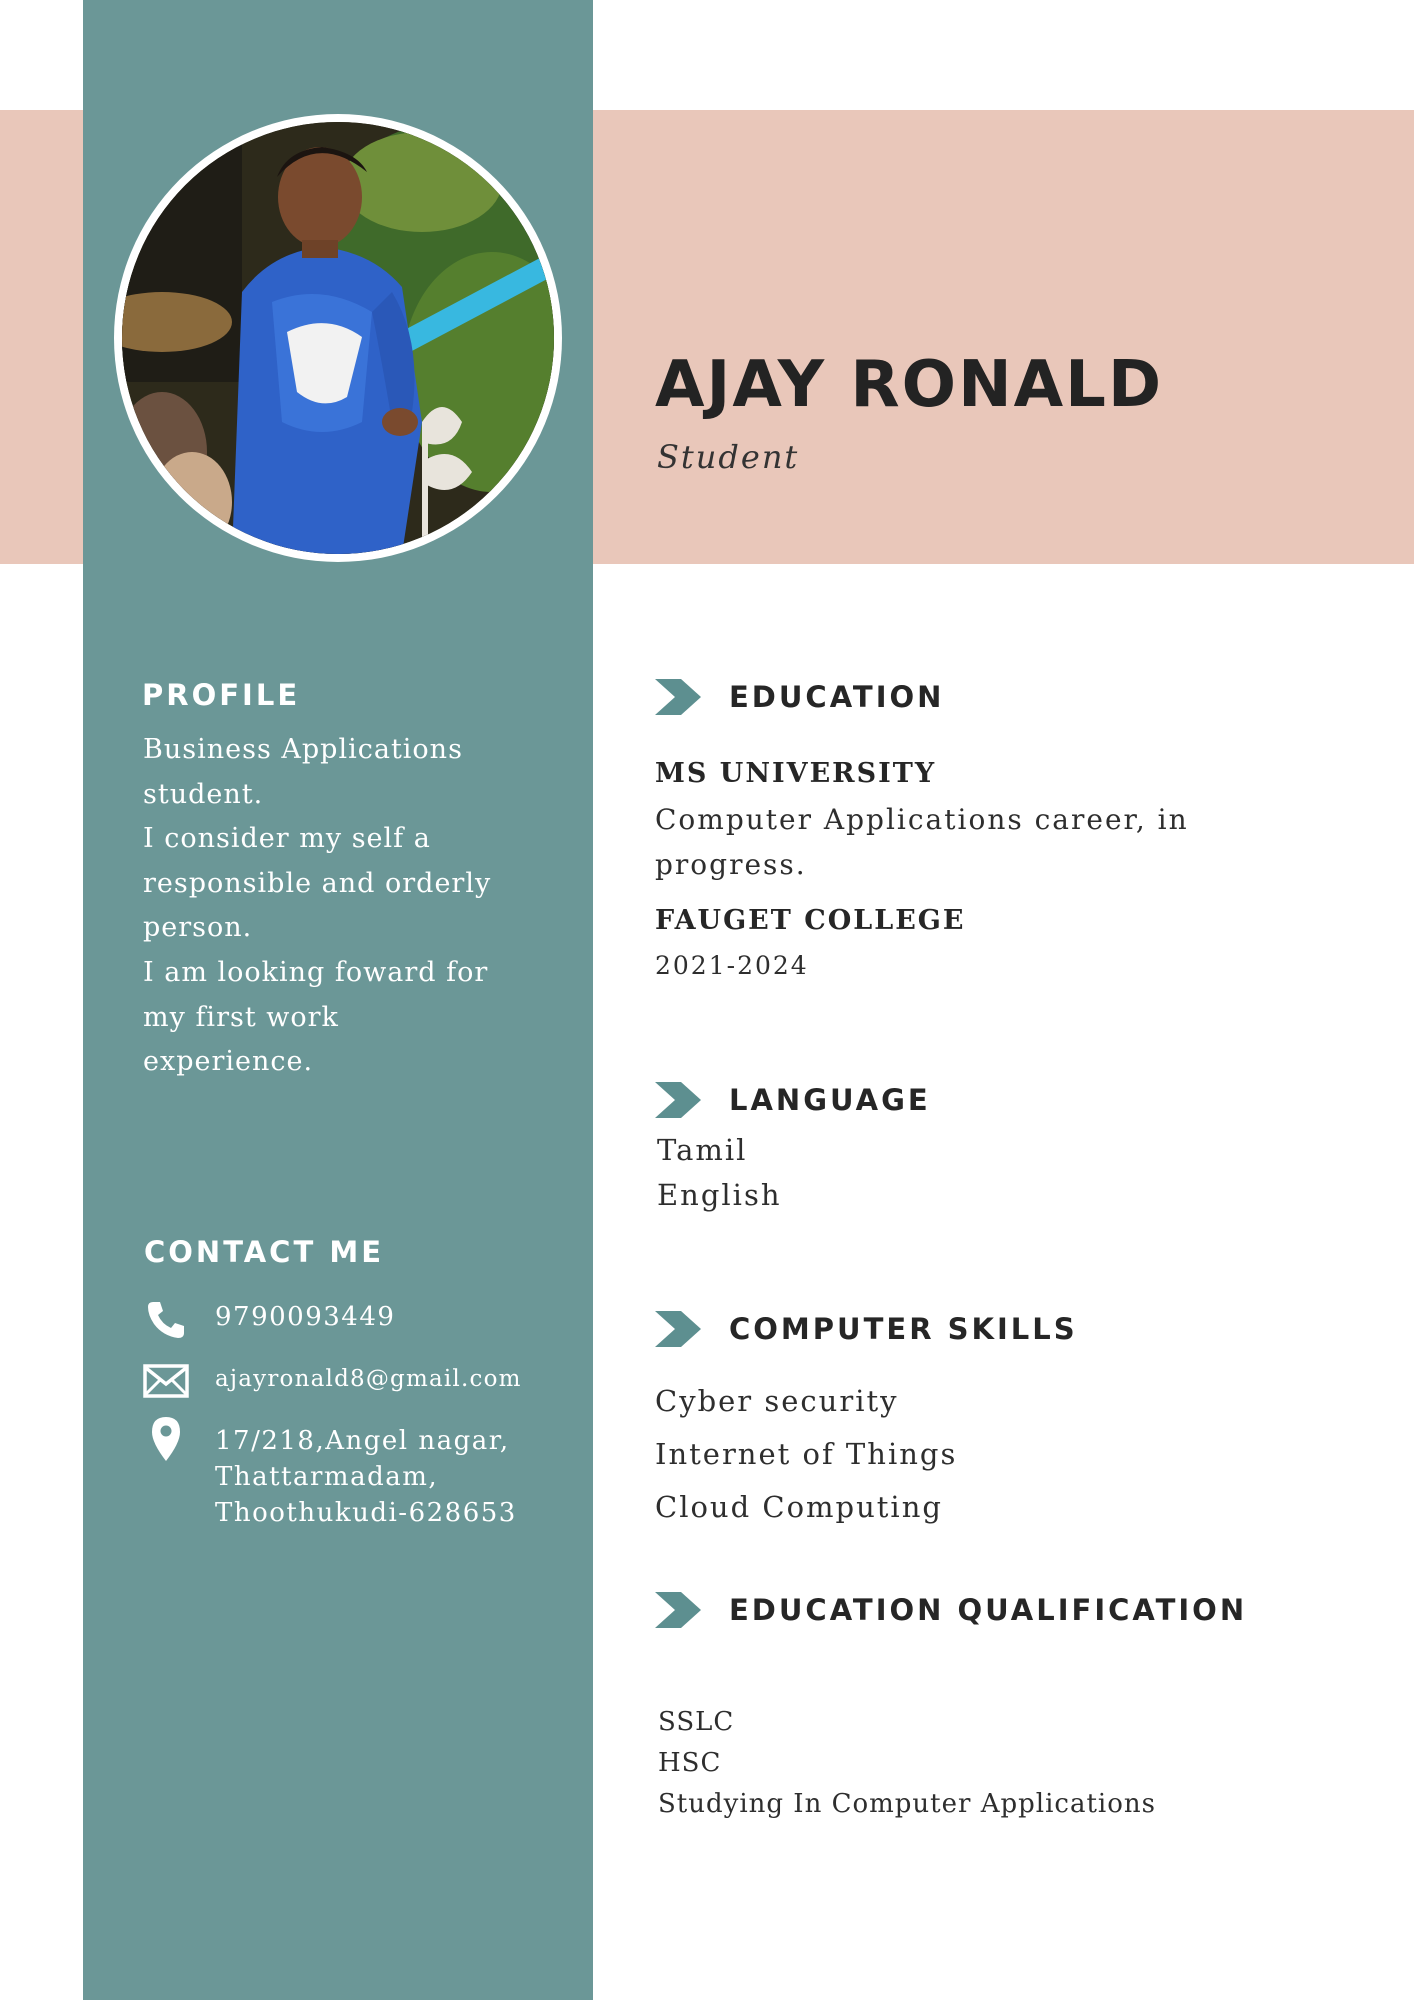  What do you see at coordinates (732, 965) in the screenshot?
I see `education-years: 2021-2024` at bounding box center [732, 965].